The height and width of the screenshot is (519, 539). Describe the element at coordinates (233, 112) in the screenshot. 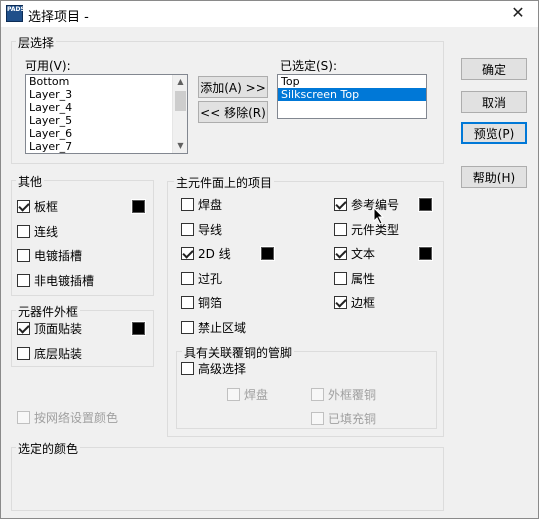

I see `remove-layer-button: << 移除(R)` at that location.